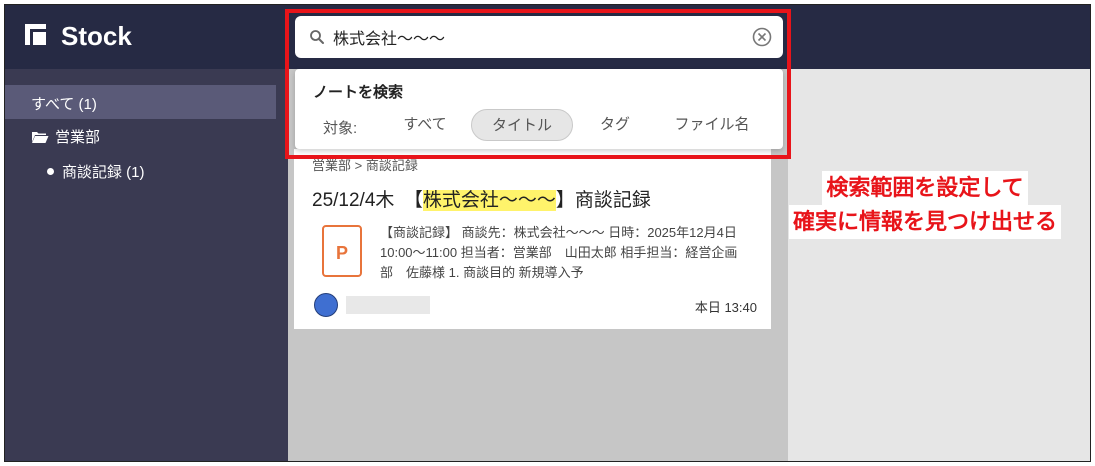  Describe the element at coordinates (78, 137) in the screenshot. I see `sidebar-item-label: 営業部` at that location.